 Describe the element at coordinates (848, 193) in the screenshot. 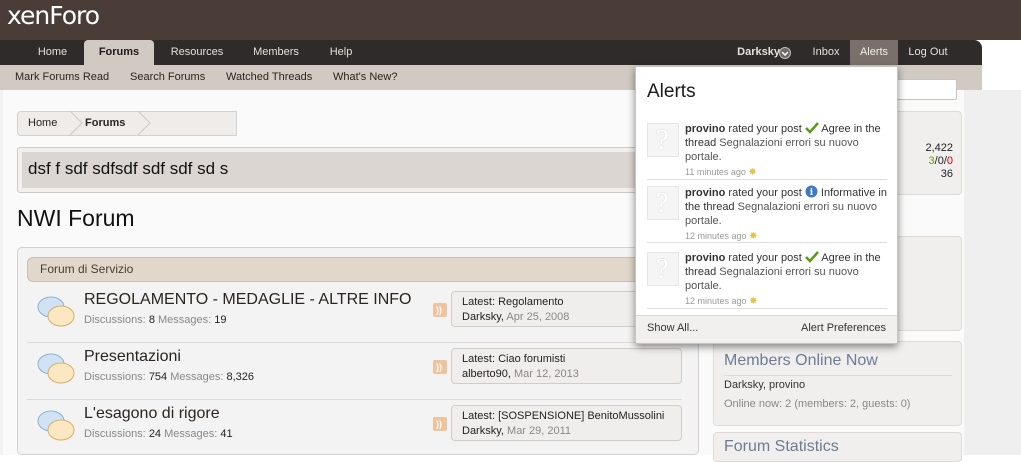

I see `alert-rating: Informative` at that location.